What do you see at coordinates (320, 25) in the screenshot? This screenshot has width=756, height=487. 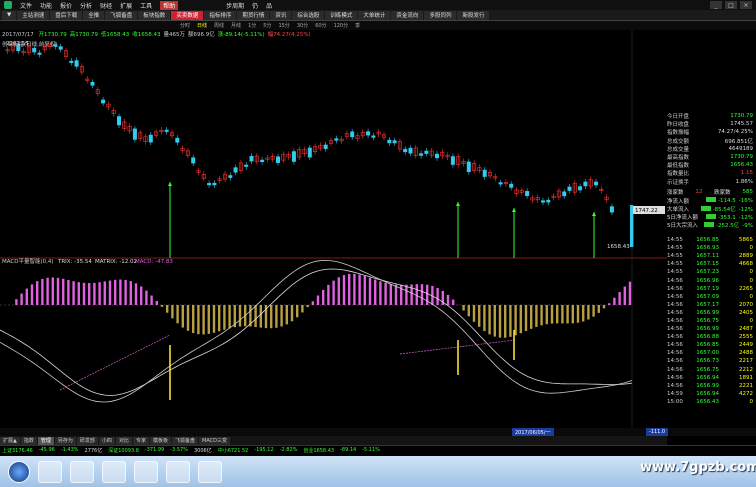 I see `period-option: 60分` at bounding box center [320, 25].